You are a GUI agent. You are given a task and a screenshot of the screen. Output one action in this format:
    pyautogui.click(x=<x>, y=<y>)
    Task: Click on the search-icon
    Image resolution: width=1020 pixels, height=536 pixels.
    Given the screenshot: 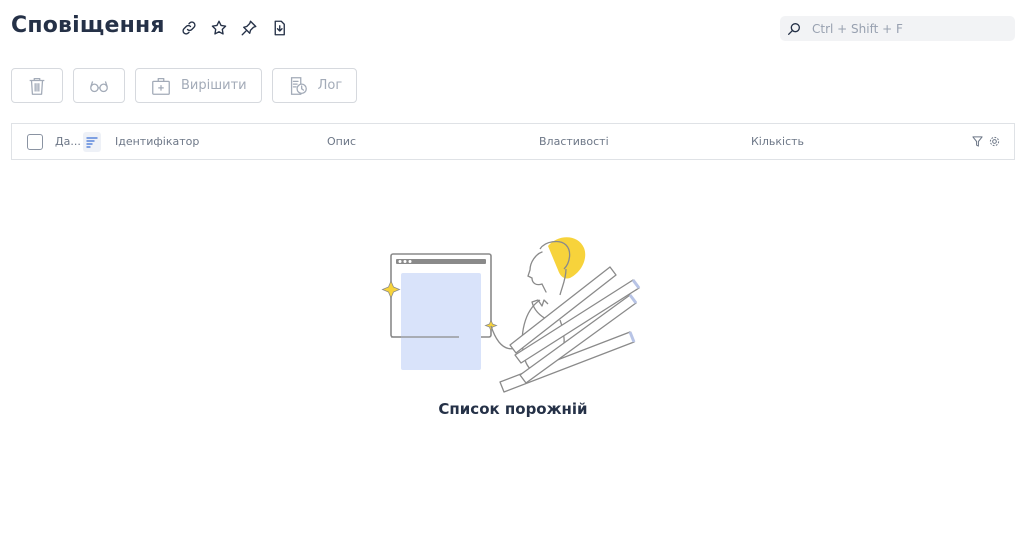 What is the action you would take?
    pyautogui.click(x=794, y=28)
    